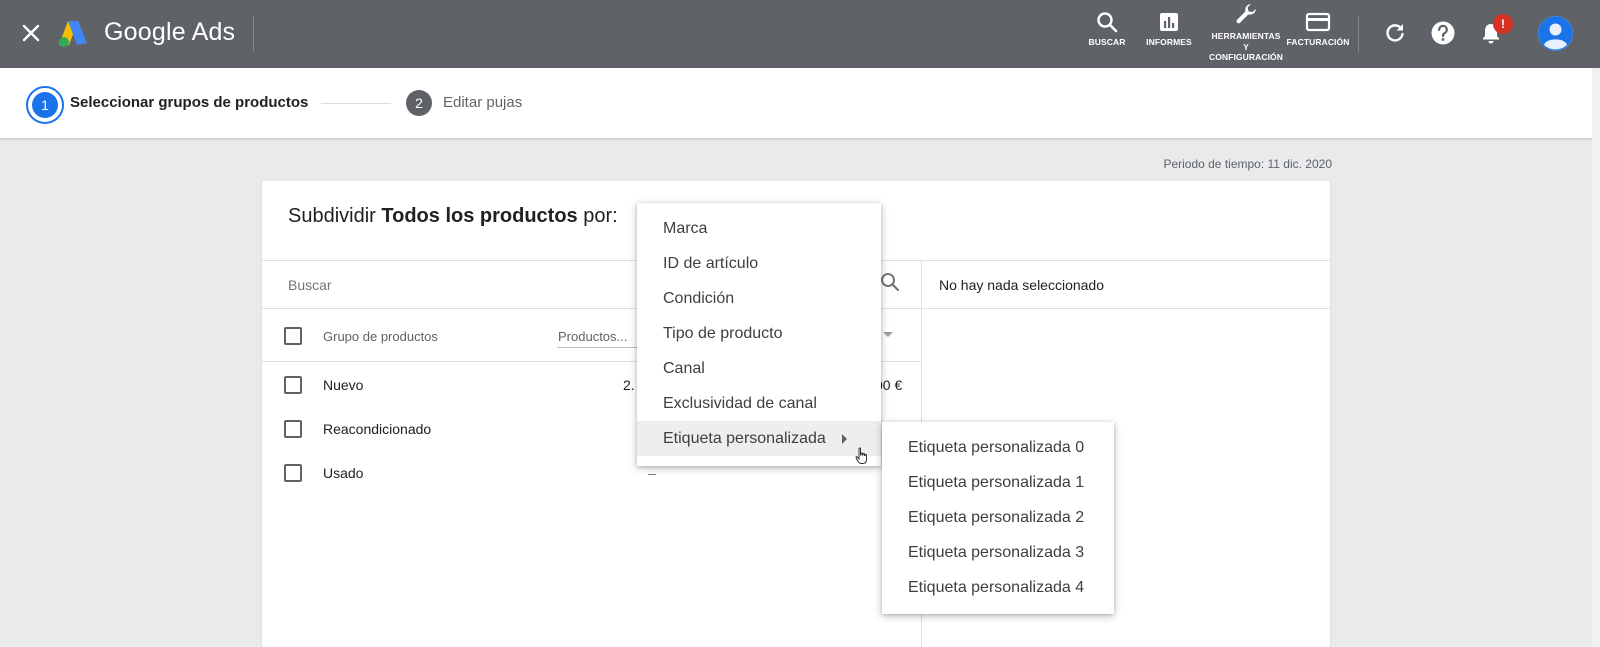  What do you see at coordinates (759, 368) in the screenshot?
I see `menu-item-channel: Canal` at bounding box center [759, 368].